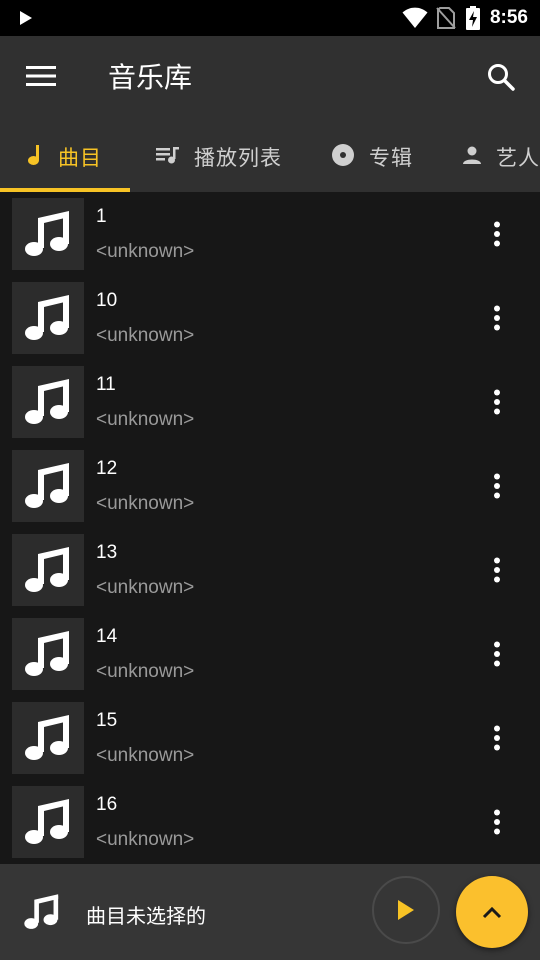  Describe the element at coordinates (107, 552) in the screenshot. I see `song-title: 13` at that location.